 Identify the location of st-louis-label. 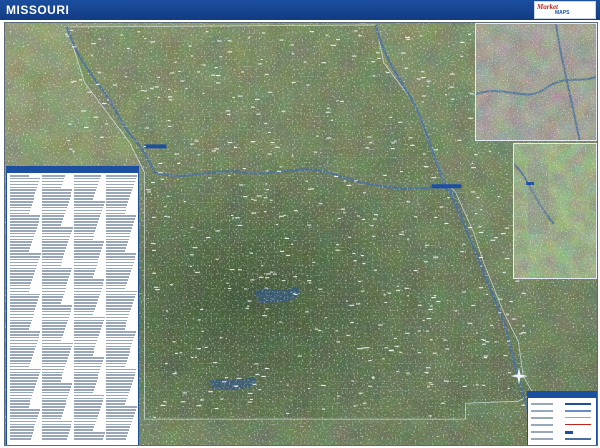
(446, 186).